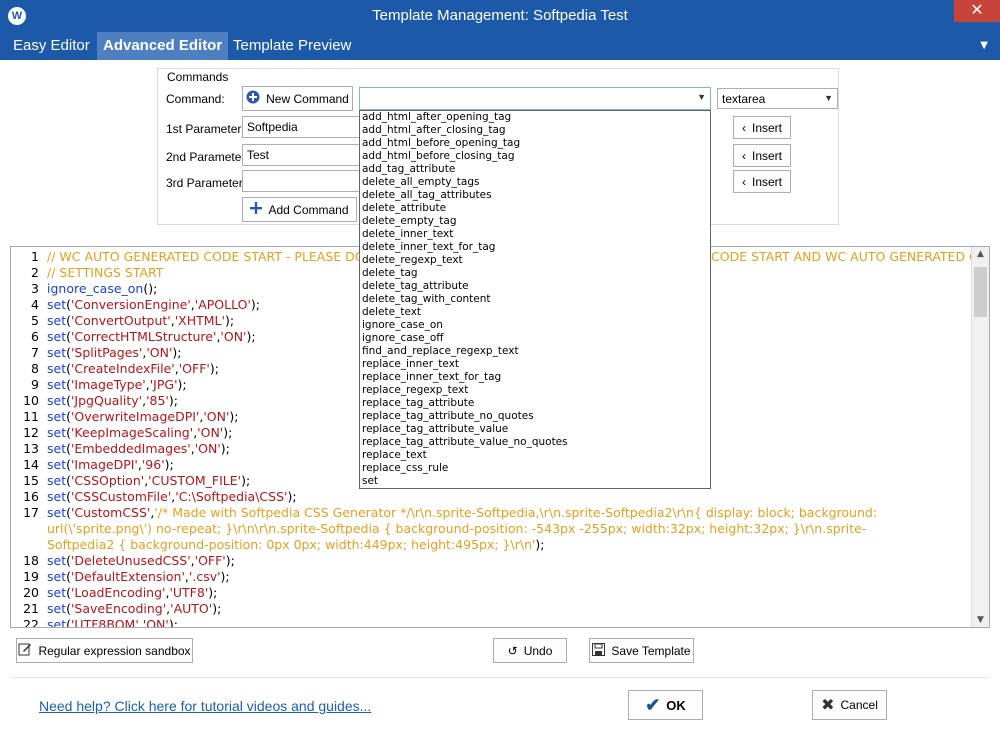  I want to click on undo-button: ↺ Undo, so click(530, 650).